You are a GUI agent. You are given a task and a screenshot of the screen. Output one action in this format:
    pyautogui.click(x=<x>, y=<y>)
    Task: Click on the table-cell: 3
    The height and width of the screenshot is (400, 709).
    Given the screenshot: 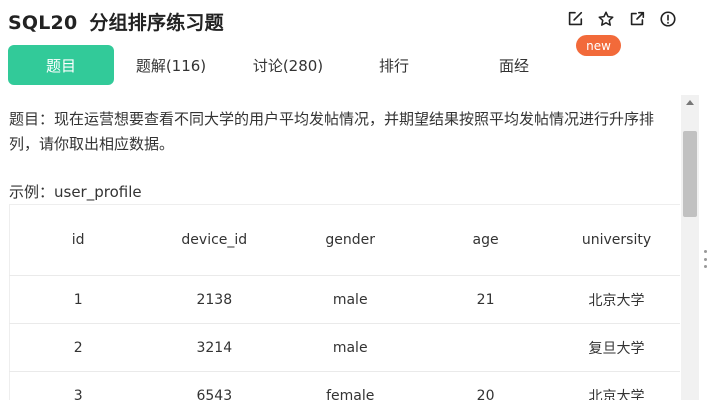 What is the action you would take?
    pyautogui.click(x=78, y=385)
    